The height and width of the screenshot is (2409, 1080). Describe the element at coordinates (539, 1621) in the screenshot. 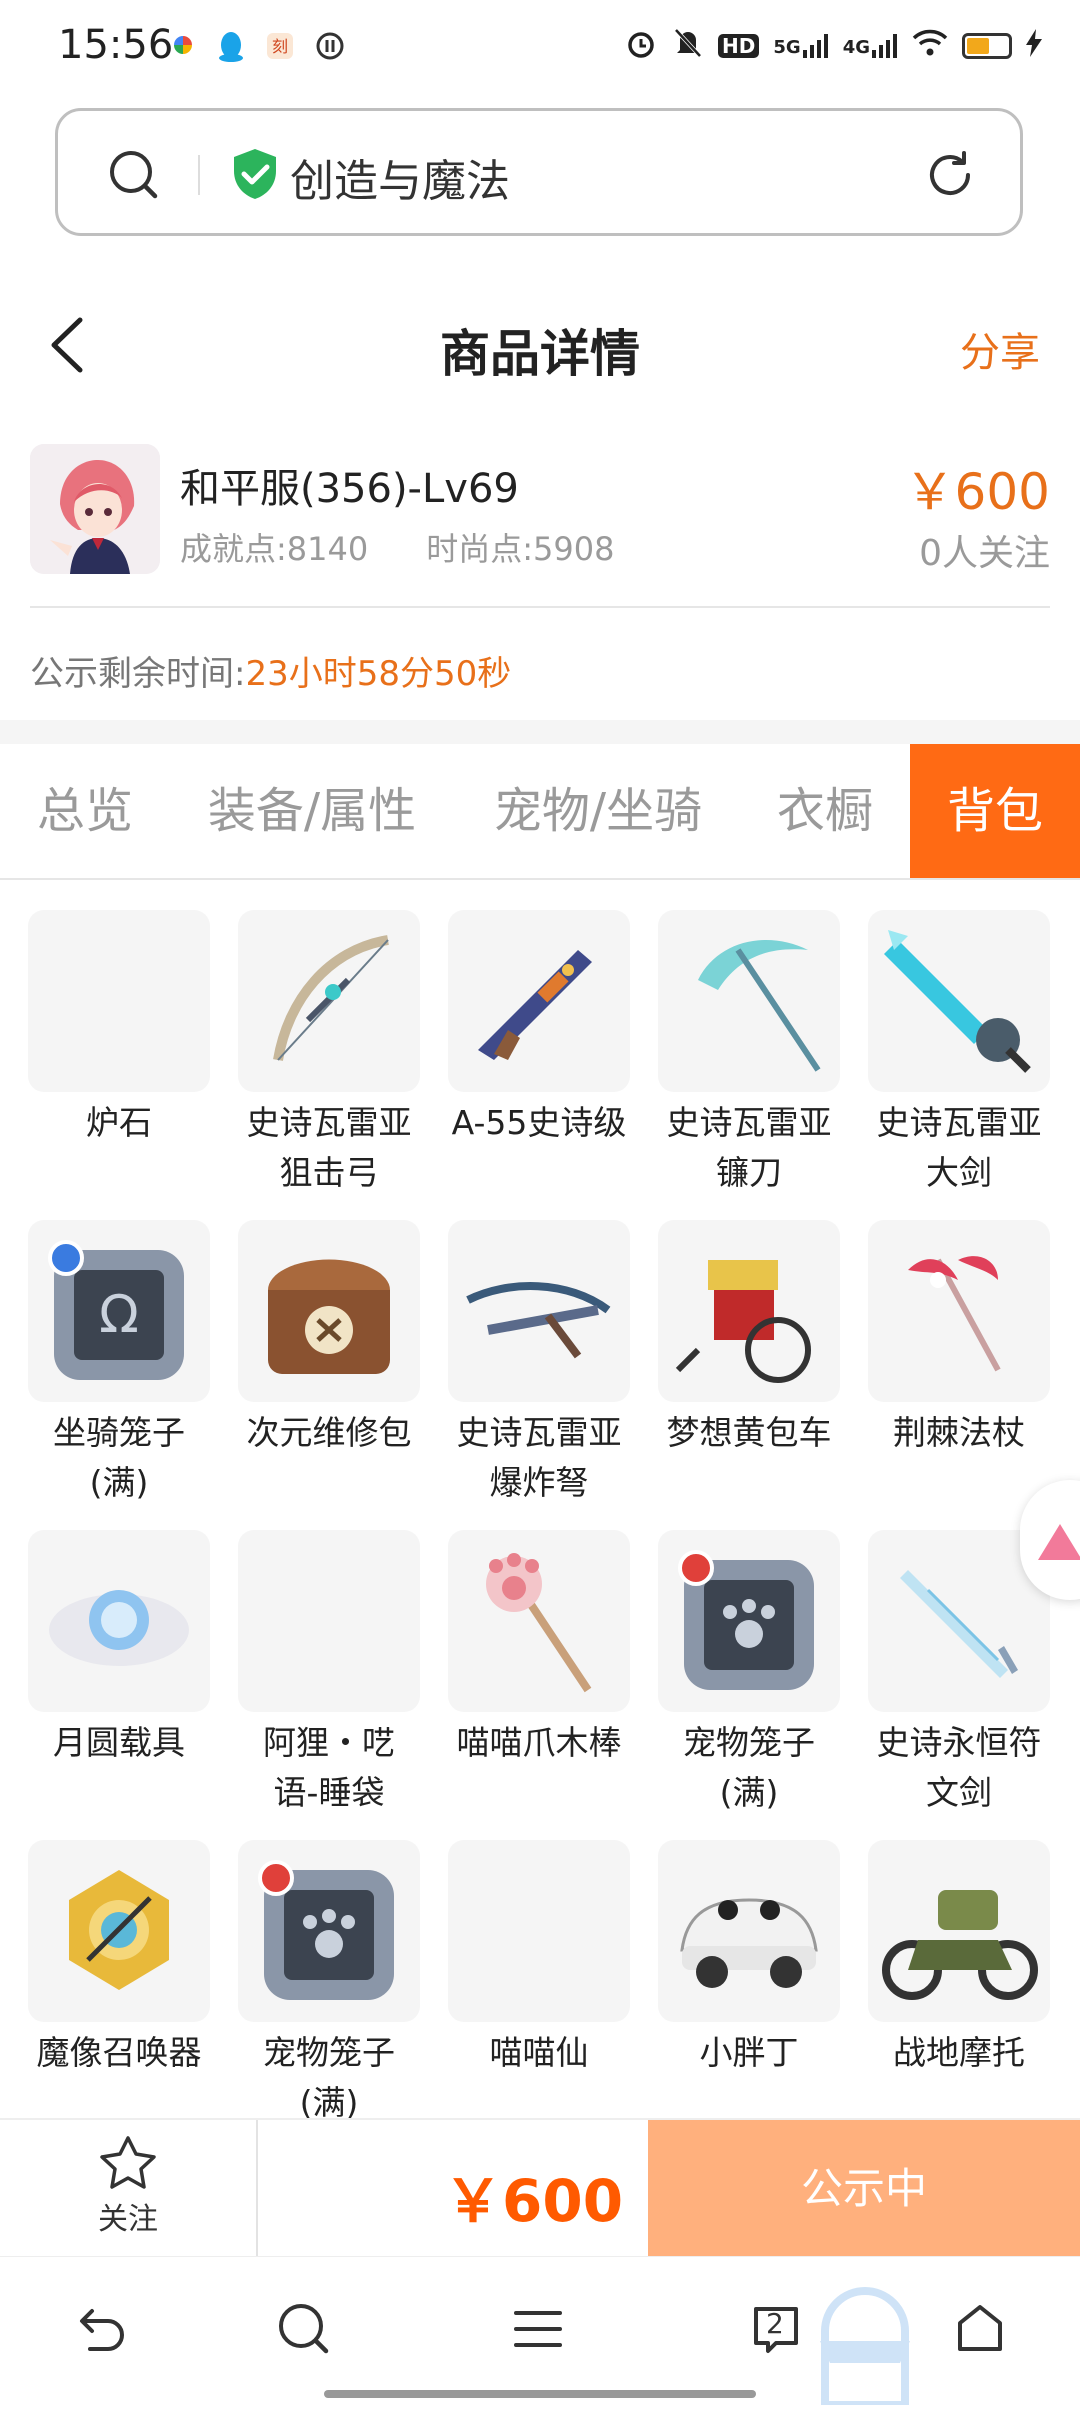

I see `paw-stick-icon` at that location.